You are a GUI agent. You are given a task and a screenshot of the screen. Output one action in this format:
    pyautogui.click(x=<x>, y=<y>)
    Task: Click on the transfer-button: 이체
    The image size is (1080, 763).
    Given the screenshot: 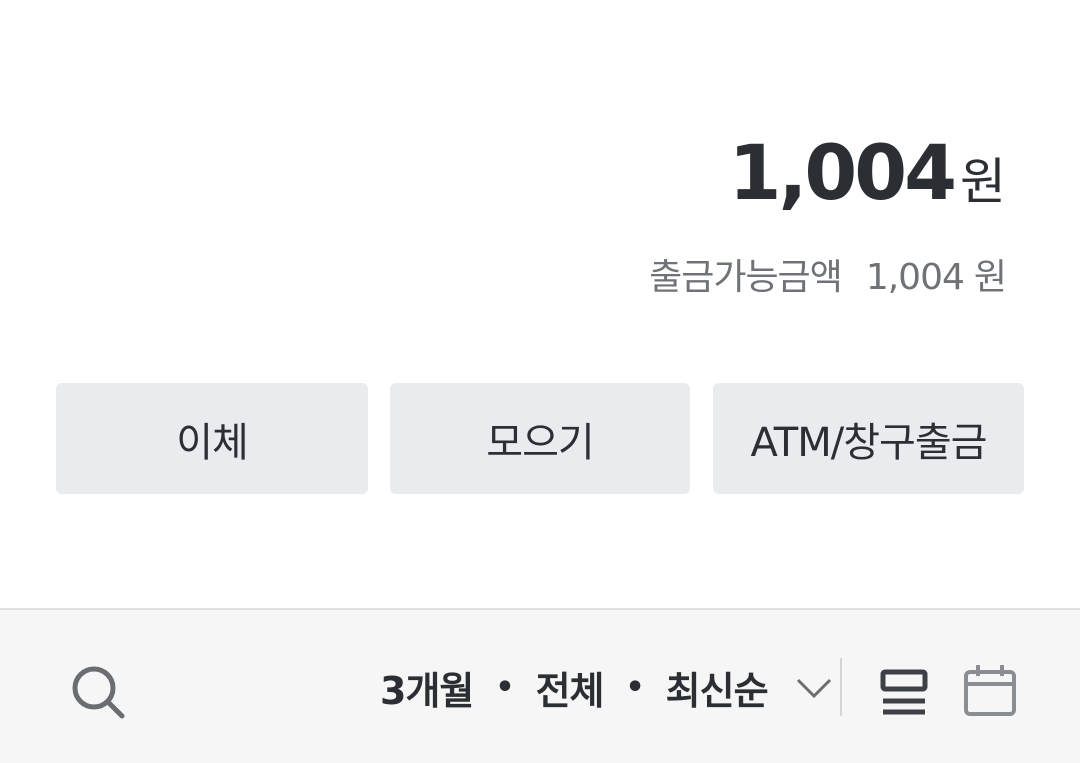 What is the action you would take?
    pyautogui.click(x=212, y=438)
    